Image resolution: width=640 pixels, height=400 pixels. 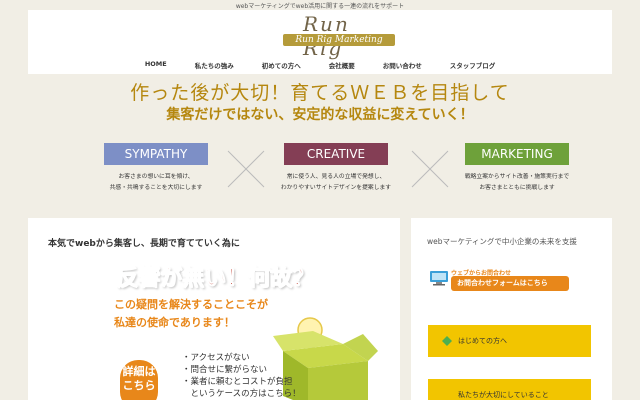 I want to click on logo-text: Run Rig Marketing, so click(x=339, y=40).